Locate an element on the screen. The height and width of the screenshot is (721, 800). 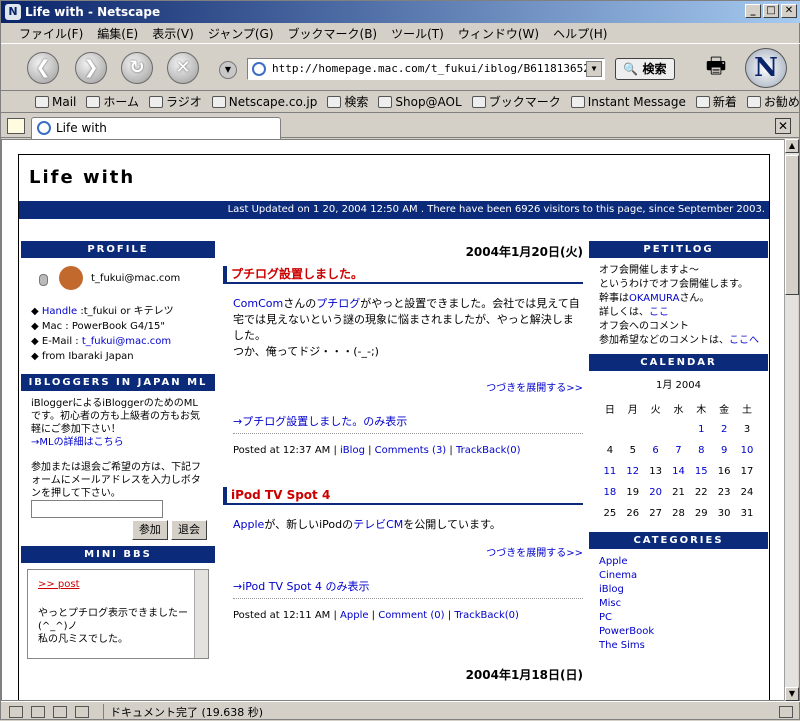
ml-detail-link: →MLの詳細はこちら is located at coordinates (77, 442).